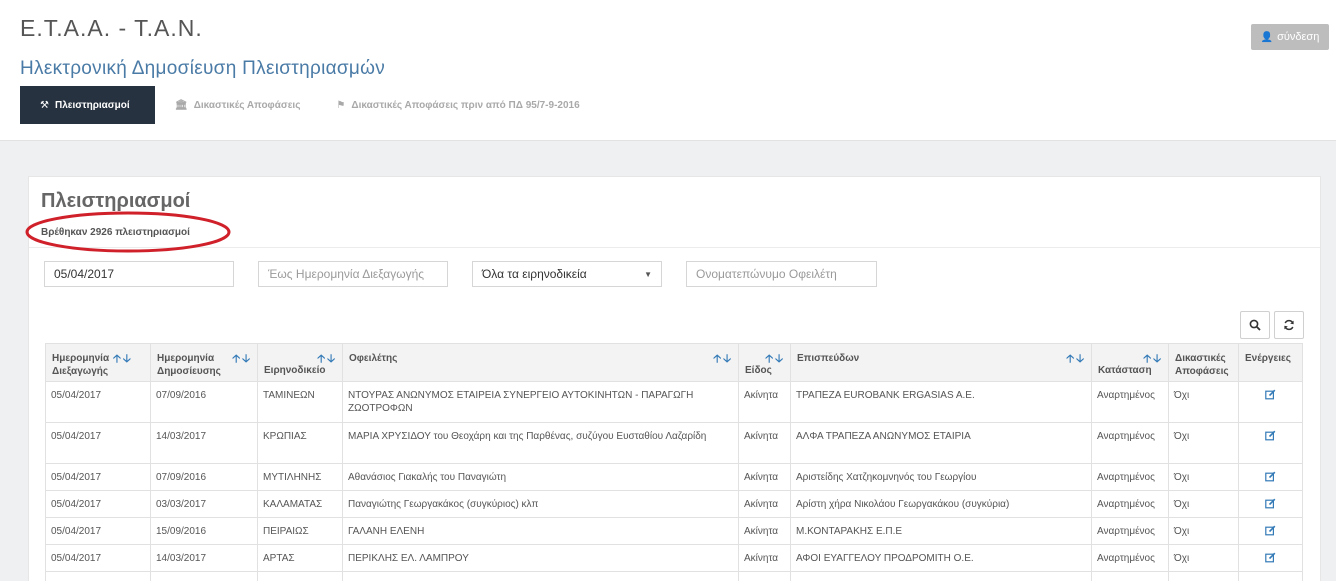  What do you see at coordinates (540, 362) in the screenshot?
I see `col-debtor: Οφειλέτης 🡡🡣` at bounding box center [540, 362].